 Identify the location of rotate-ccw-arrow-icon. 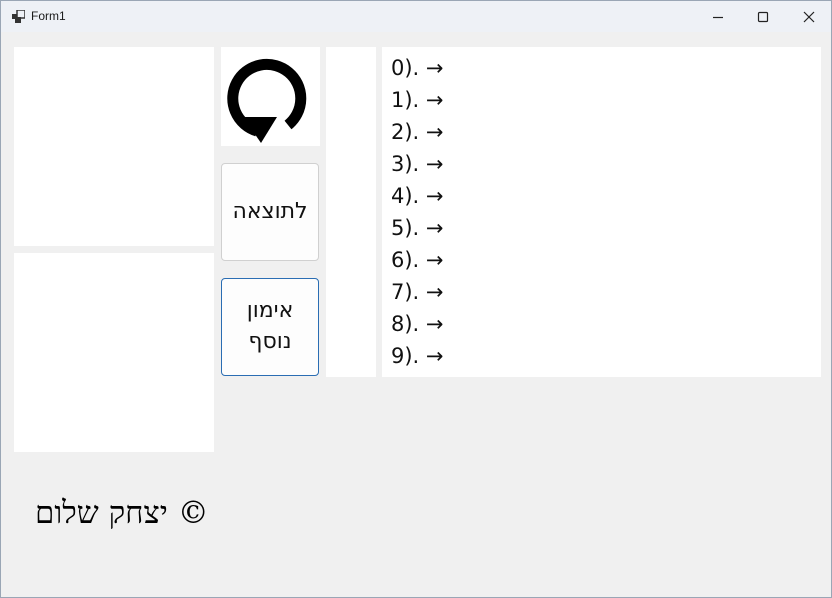
(267, 100).